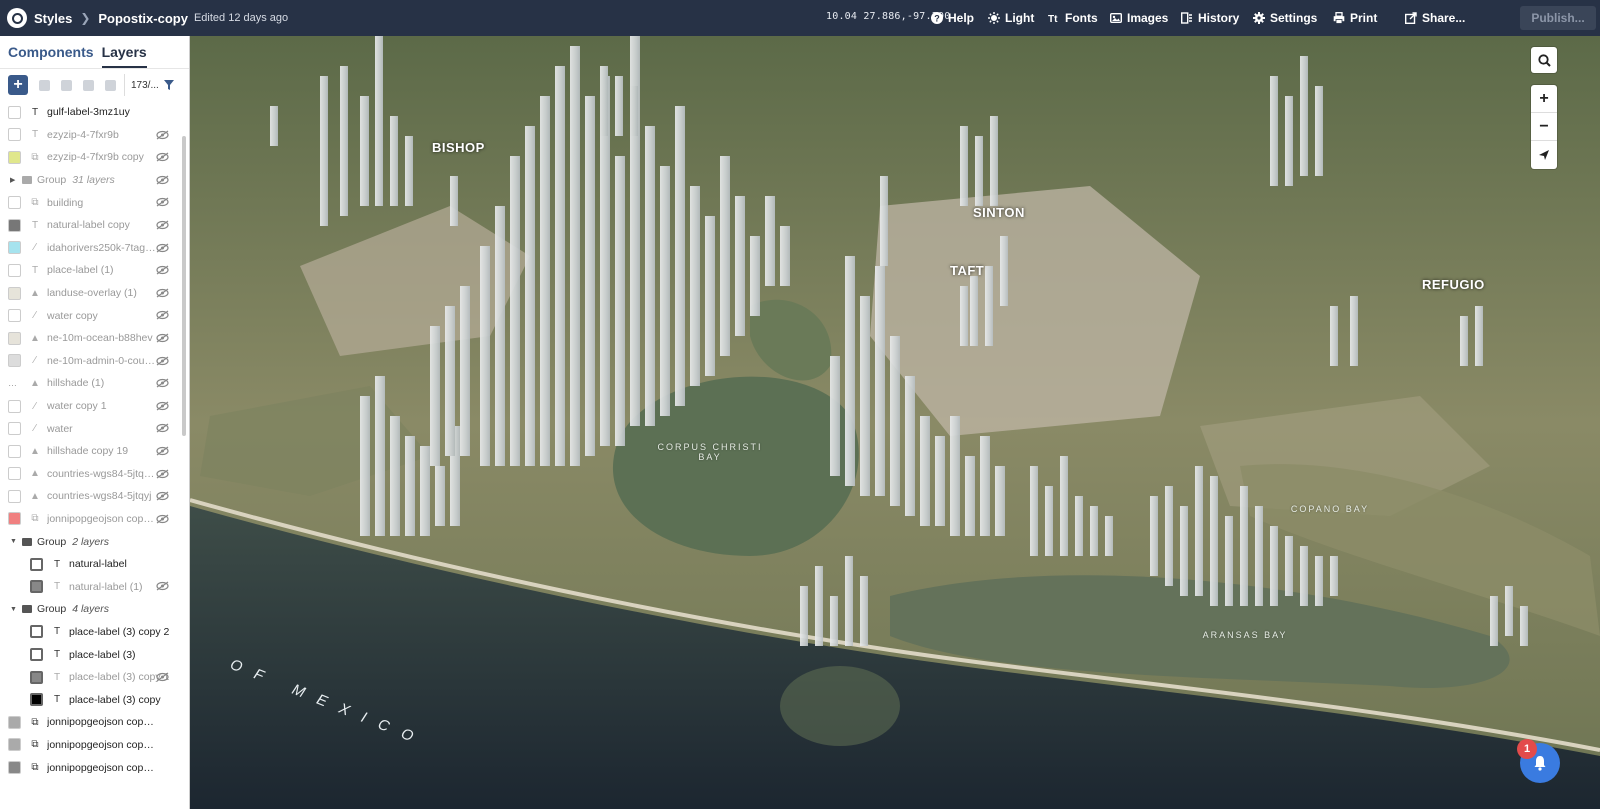 This screenshot has width=1600, height=809. I want to click on group-icon, so click(66, 85).